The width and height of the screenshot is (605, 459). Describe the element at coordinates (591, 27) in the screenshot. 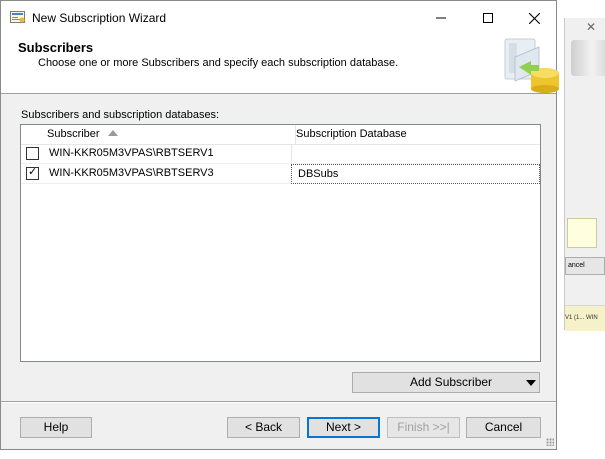

I see `background-close-icon: ✕` at that location.